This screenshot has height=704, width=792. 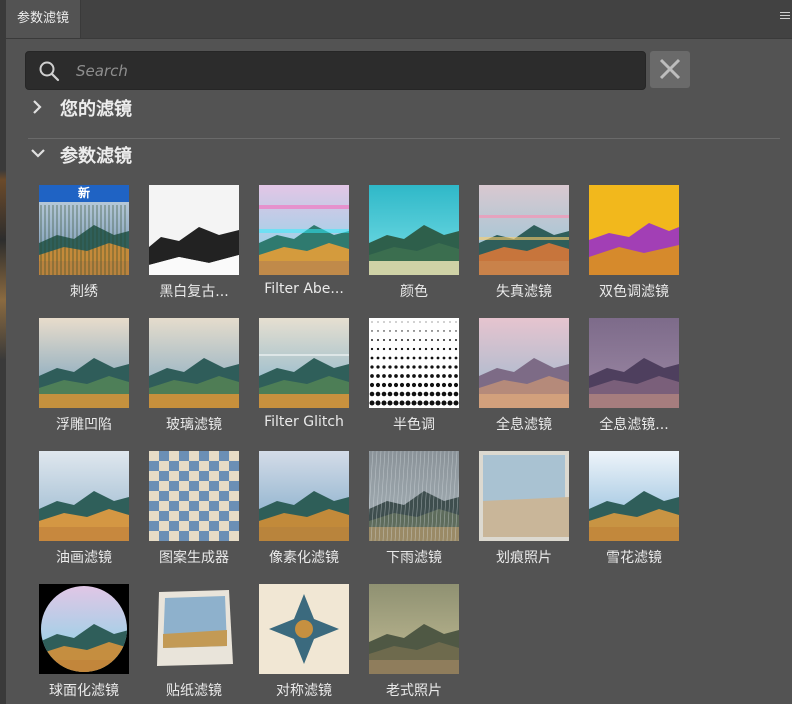 I want to click on filter-label: 双色调滤镜, so click(x=634, y=292).